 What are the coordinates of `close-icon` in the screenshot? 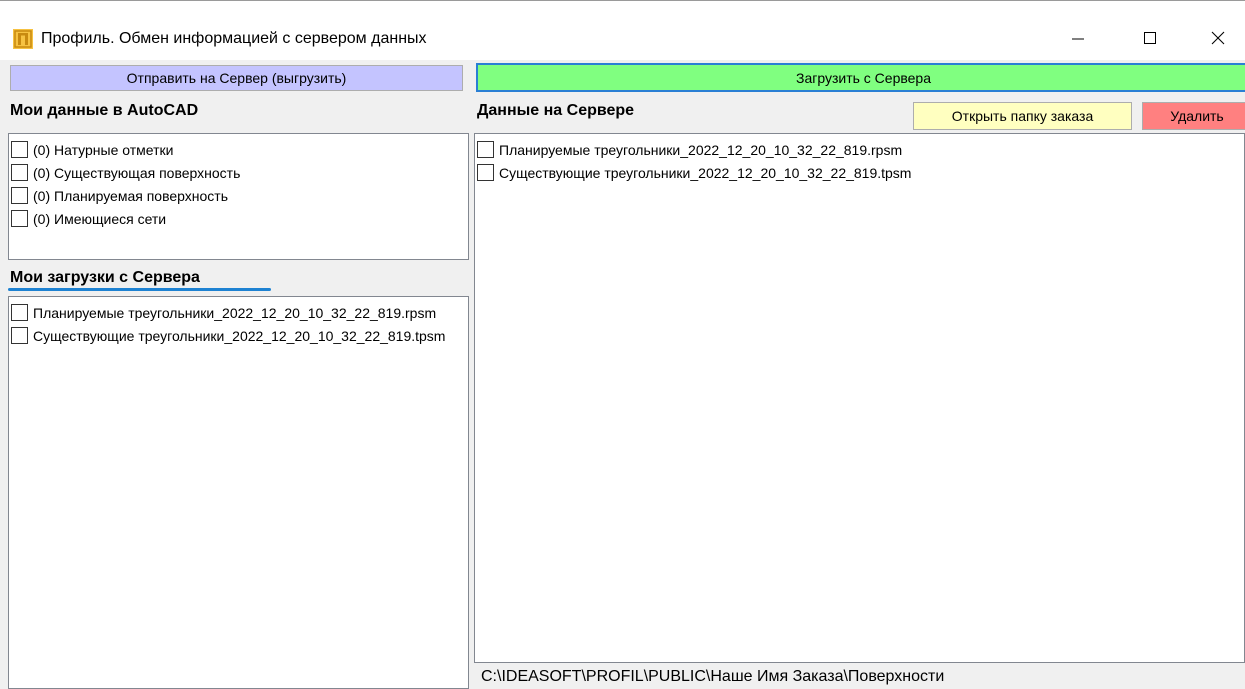 It's located at (1218, 38).